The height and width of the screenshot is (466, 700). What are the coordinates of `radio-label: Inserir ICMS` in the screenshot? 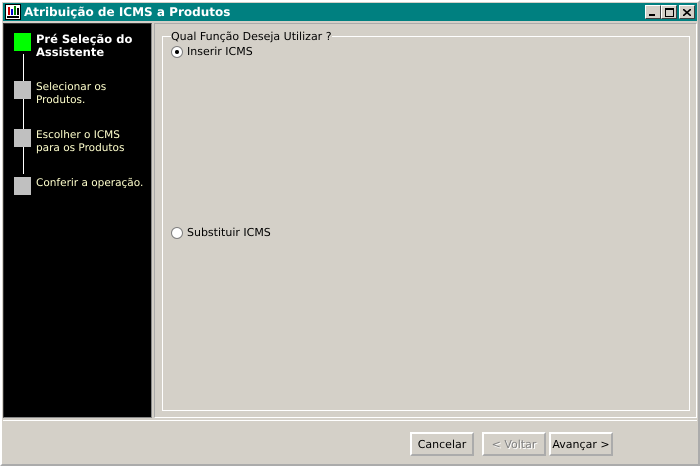 It's located at (220, 51).